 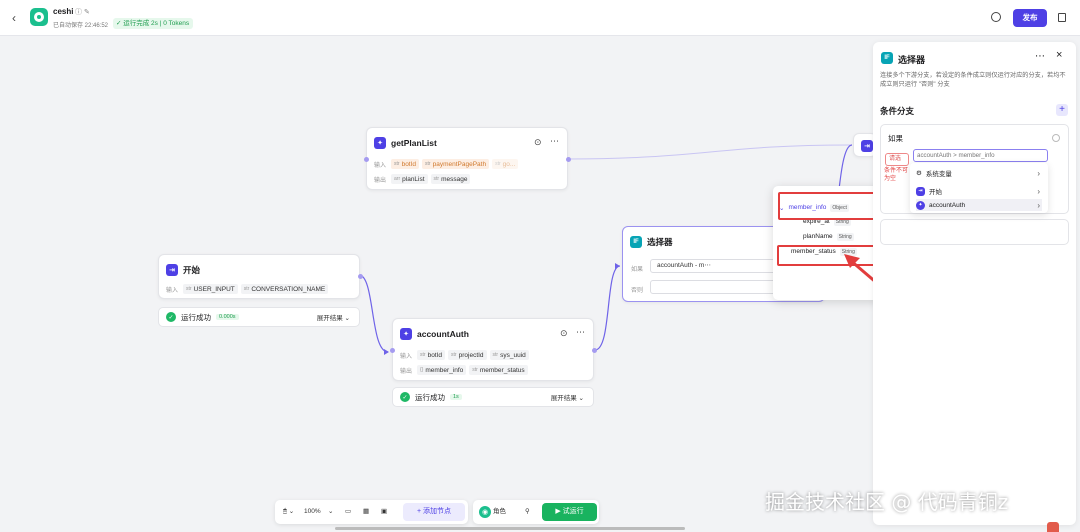 I want to click on status-label: 运行成功, so click(x=196, y=317).